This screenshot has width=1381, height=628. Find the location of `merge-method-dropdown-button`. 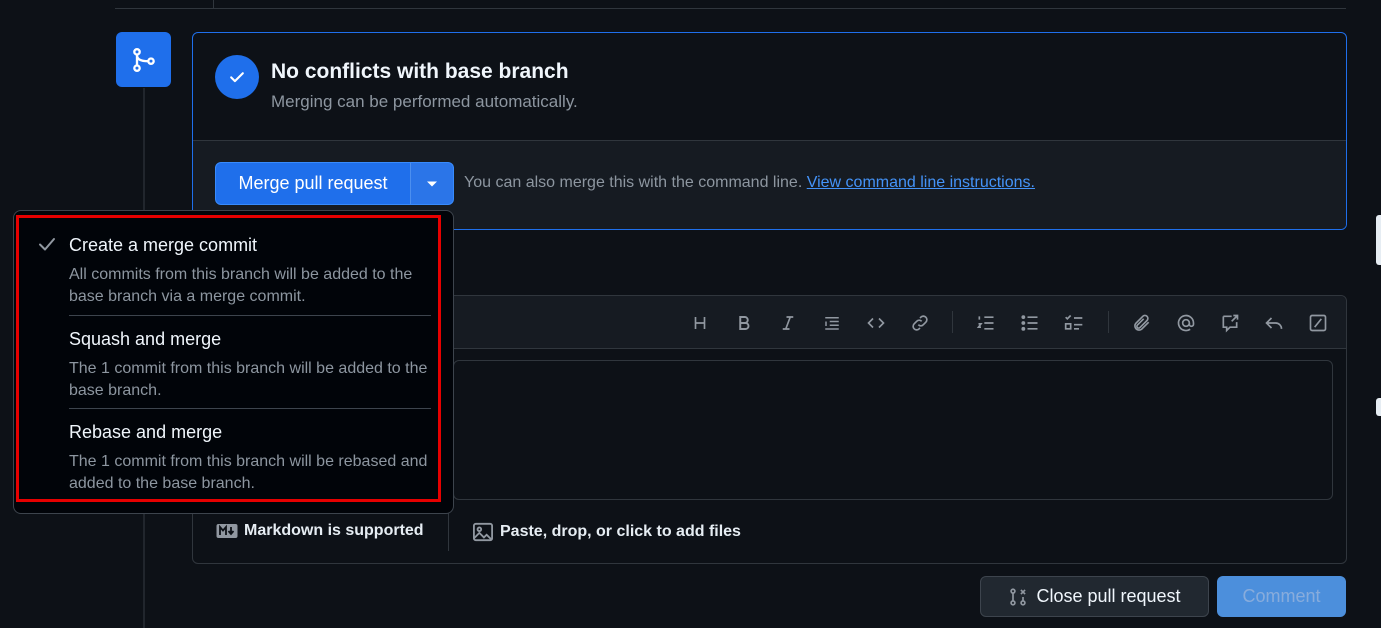

merge-method-dropdown-button is located at coordinates (432, 183).